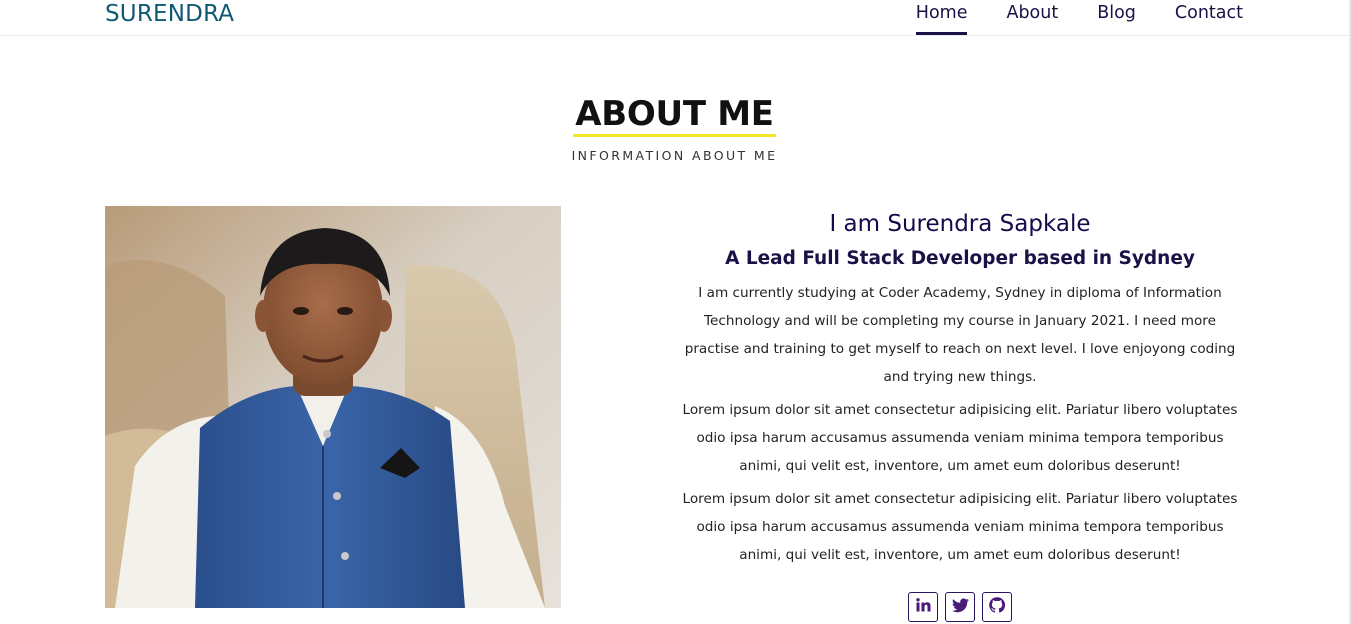 The image size is (1351, 624). I want to click on twitter-icon, so click(960, 607).